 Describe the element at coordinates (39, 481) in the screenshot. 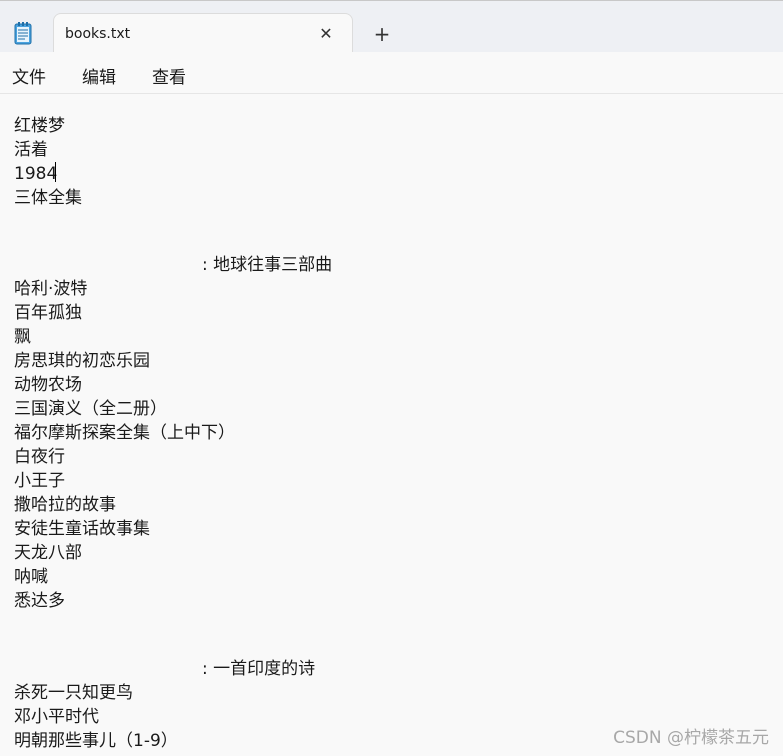

I see `text-line: 小王子` at that location.